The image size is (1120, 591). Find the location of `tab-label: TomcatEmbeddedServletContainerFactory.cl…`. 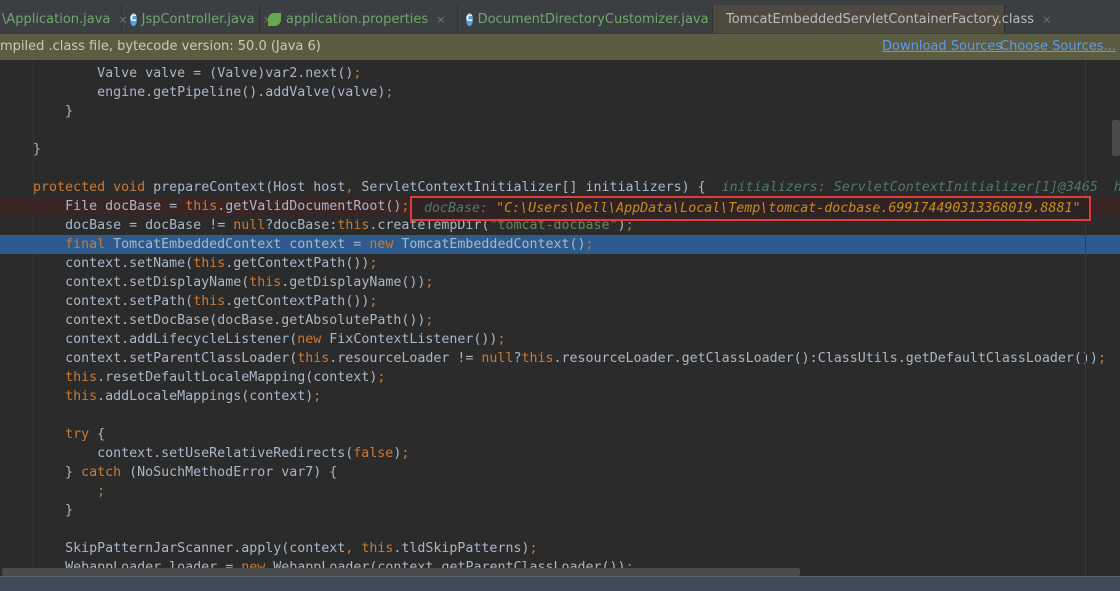

tab-label: TomcatEmbeddedServletContainerFactory.cl… is located at coordinates (880, 19).